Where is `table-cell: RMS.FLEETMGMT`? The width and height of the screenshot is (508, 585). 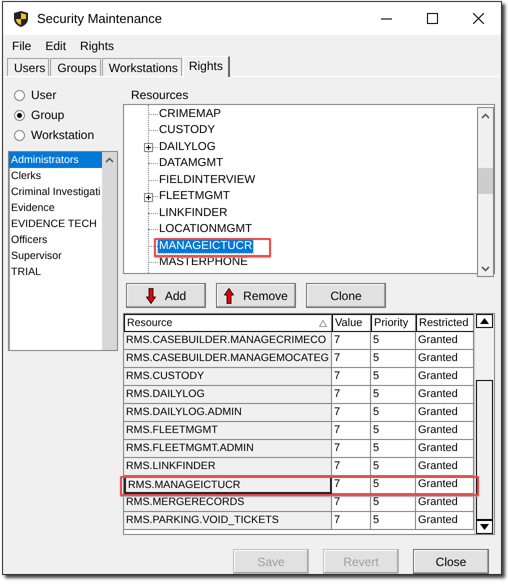
table-cell: RMS.FLEETMGMT is located at coordinates (228, 431).